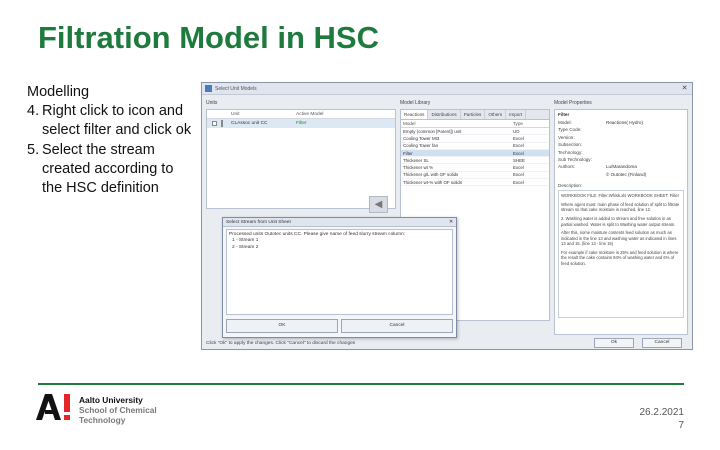  I want to click on model-name: Cooling Tower fan, so click(421, 146).